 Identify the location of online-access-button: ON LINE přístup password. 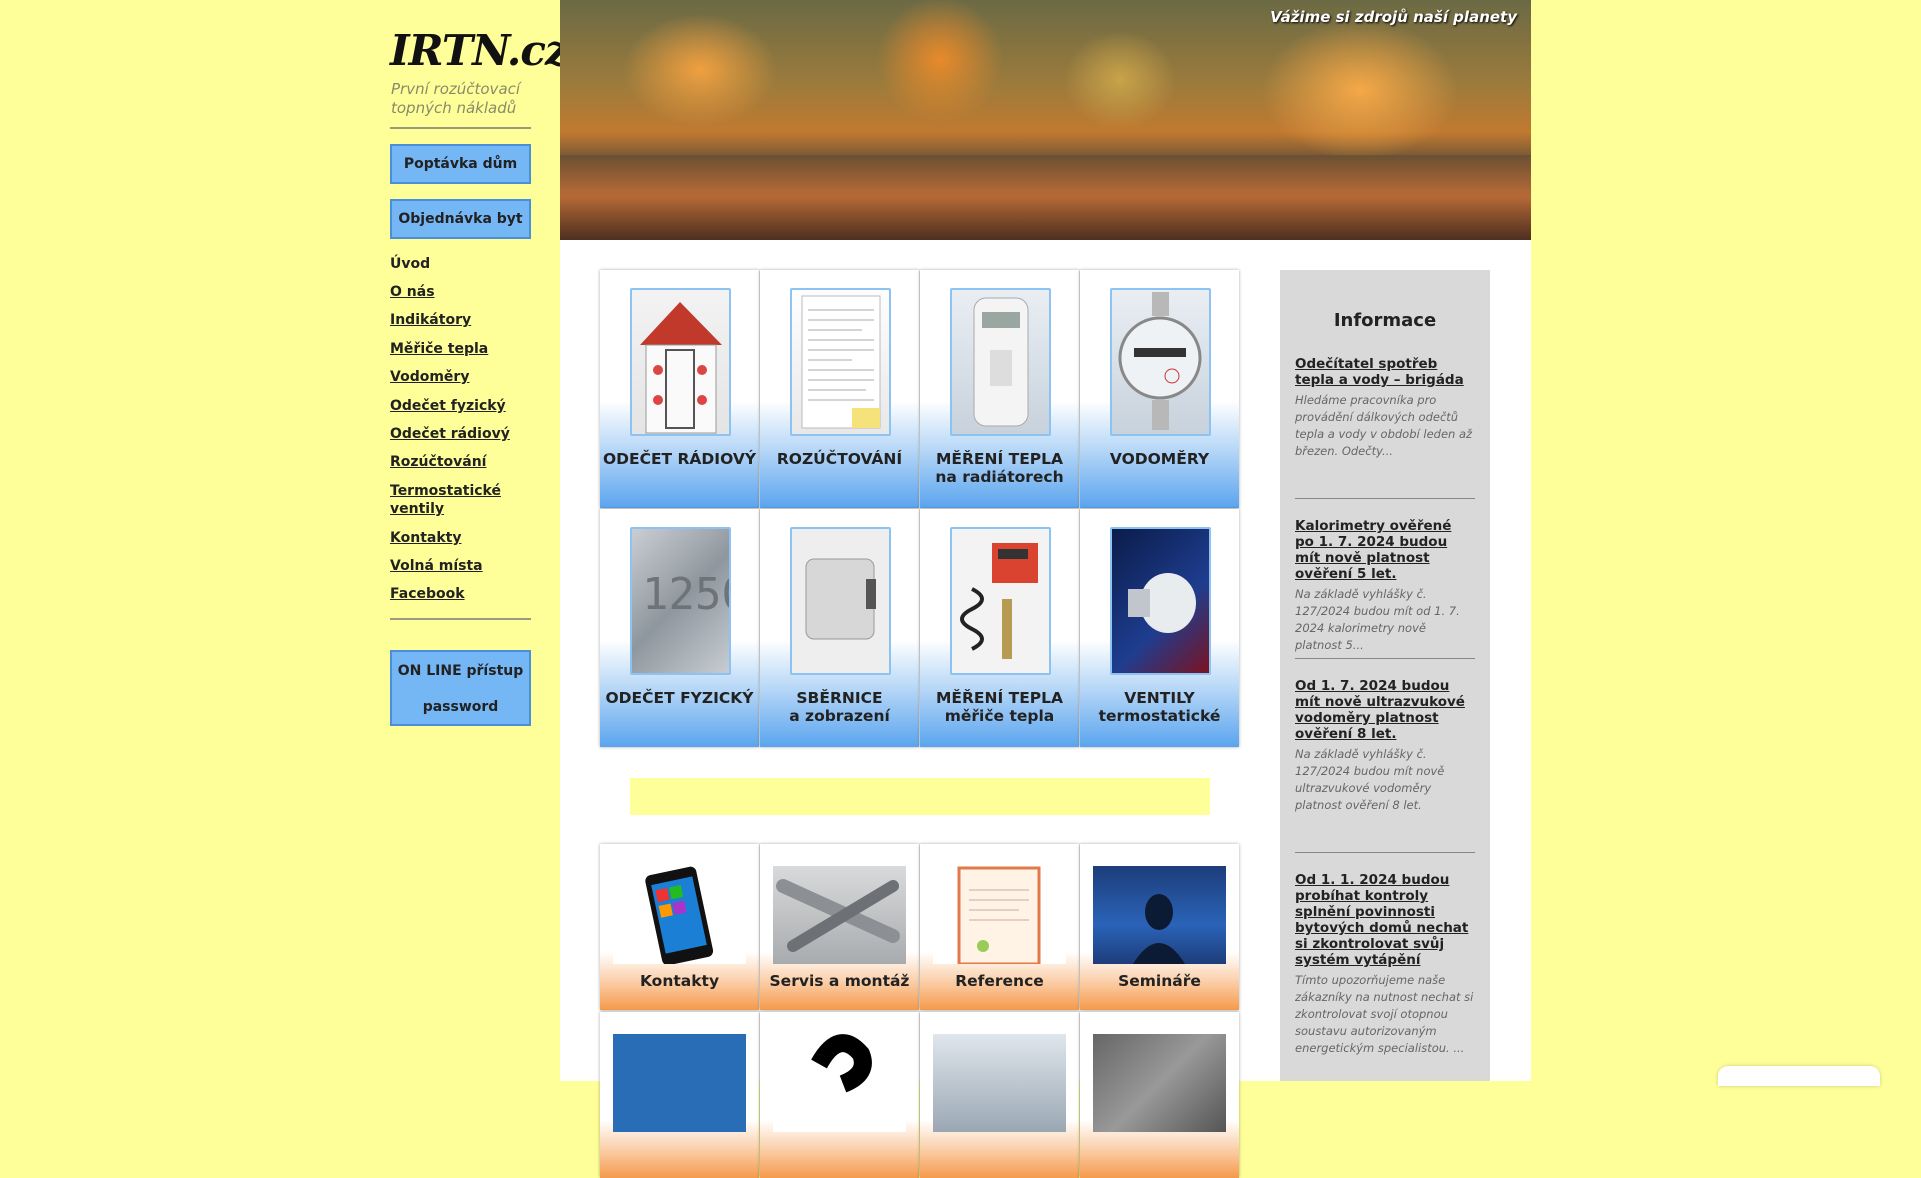
(460, 688).